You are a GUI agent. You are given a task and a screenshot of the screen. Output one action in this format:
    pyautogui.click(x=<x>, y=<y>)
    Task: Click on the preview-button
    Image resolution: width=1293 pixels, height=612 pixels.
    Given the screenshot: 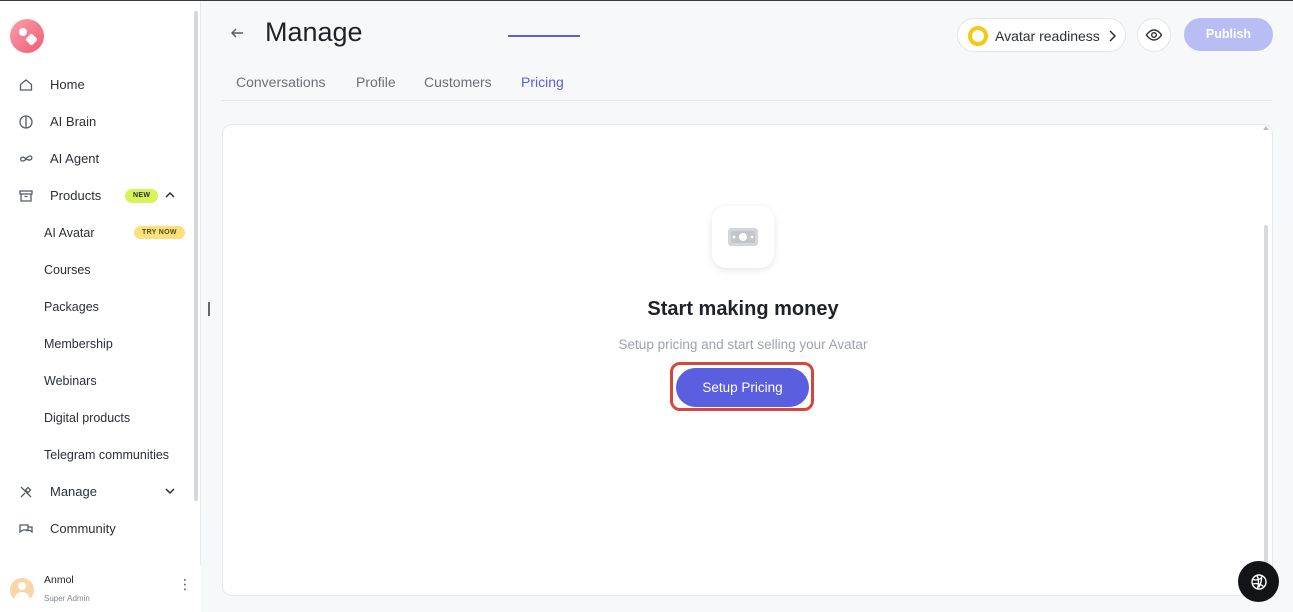 What is the action you would take?
    pyautogui.click(x=1154, y=35)
    